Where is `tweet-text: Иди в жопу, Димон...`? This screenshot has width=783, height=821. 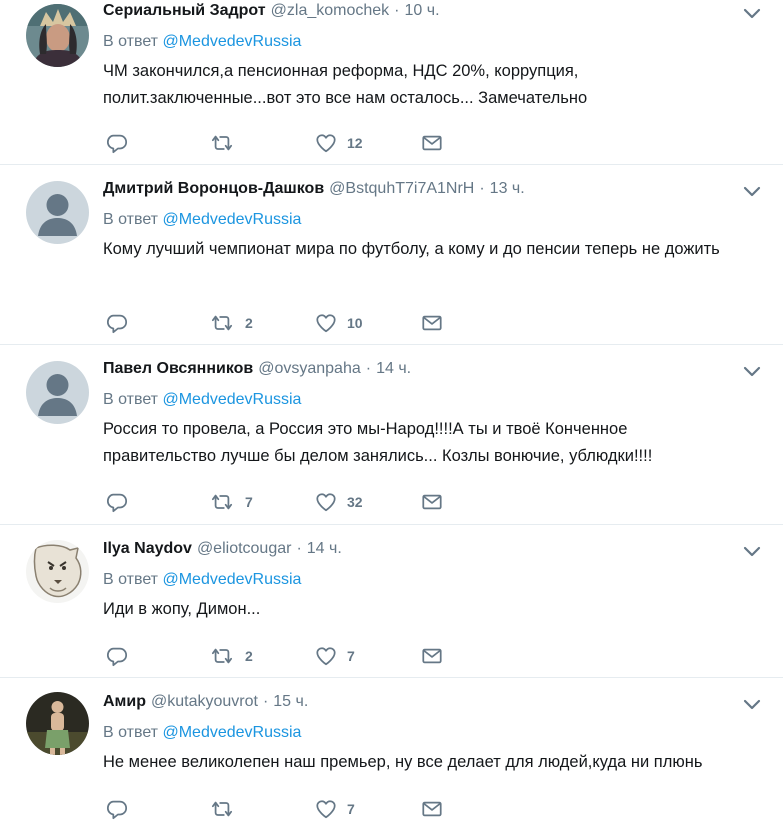
tweet-text: Иди в жопу, Димон... is located at coordinates (182, 609).